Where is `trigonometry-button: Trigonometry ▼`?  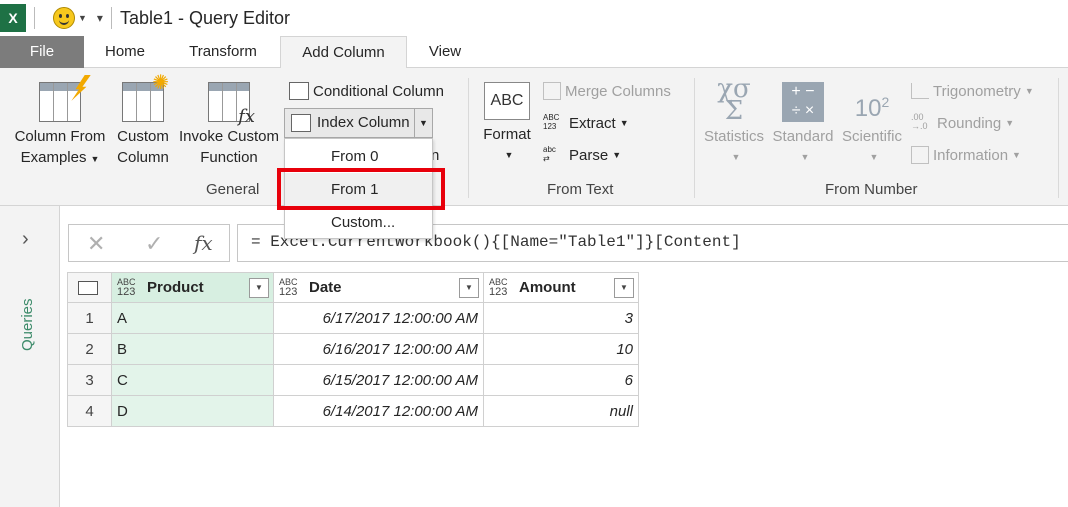 trigonometry-button: Trigonometry ▼ is located at coordinates (972, 91).